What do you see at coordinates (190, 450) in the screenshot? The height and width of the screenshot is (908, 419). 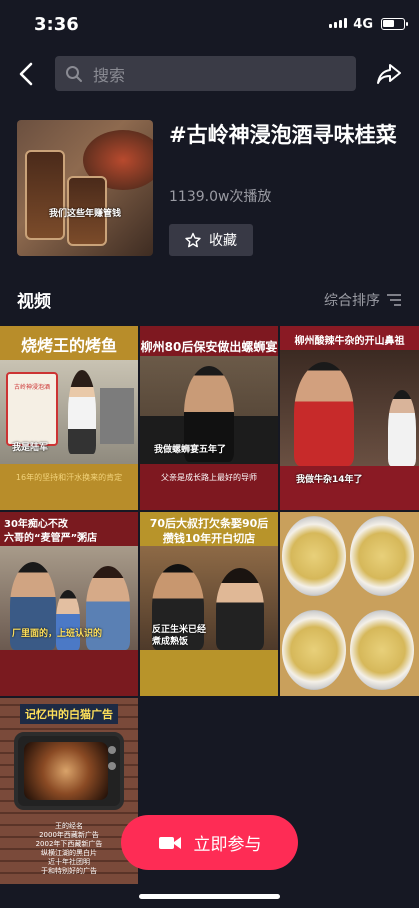 I see `video-caption: 我做螺蛳宴五年了` at bounding box center [190, 450].